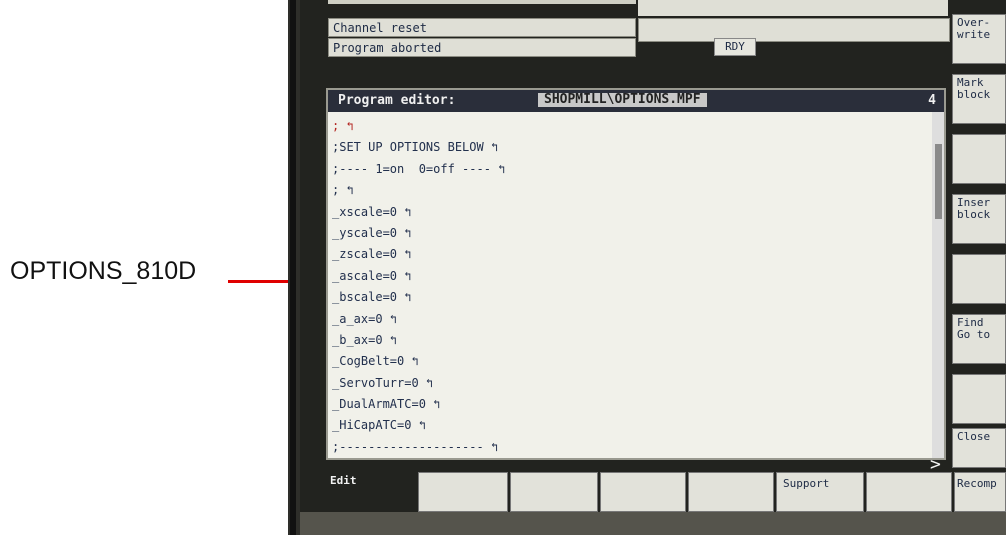  What do you see at coordinates (794, 30) in the screenshot?
I see `status-right-panel` at bounding box center [794, 30].